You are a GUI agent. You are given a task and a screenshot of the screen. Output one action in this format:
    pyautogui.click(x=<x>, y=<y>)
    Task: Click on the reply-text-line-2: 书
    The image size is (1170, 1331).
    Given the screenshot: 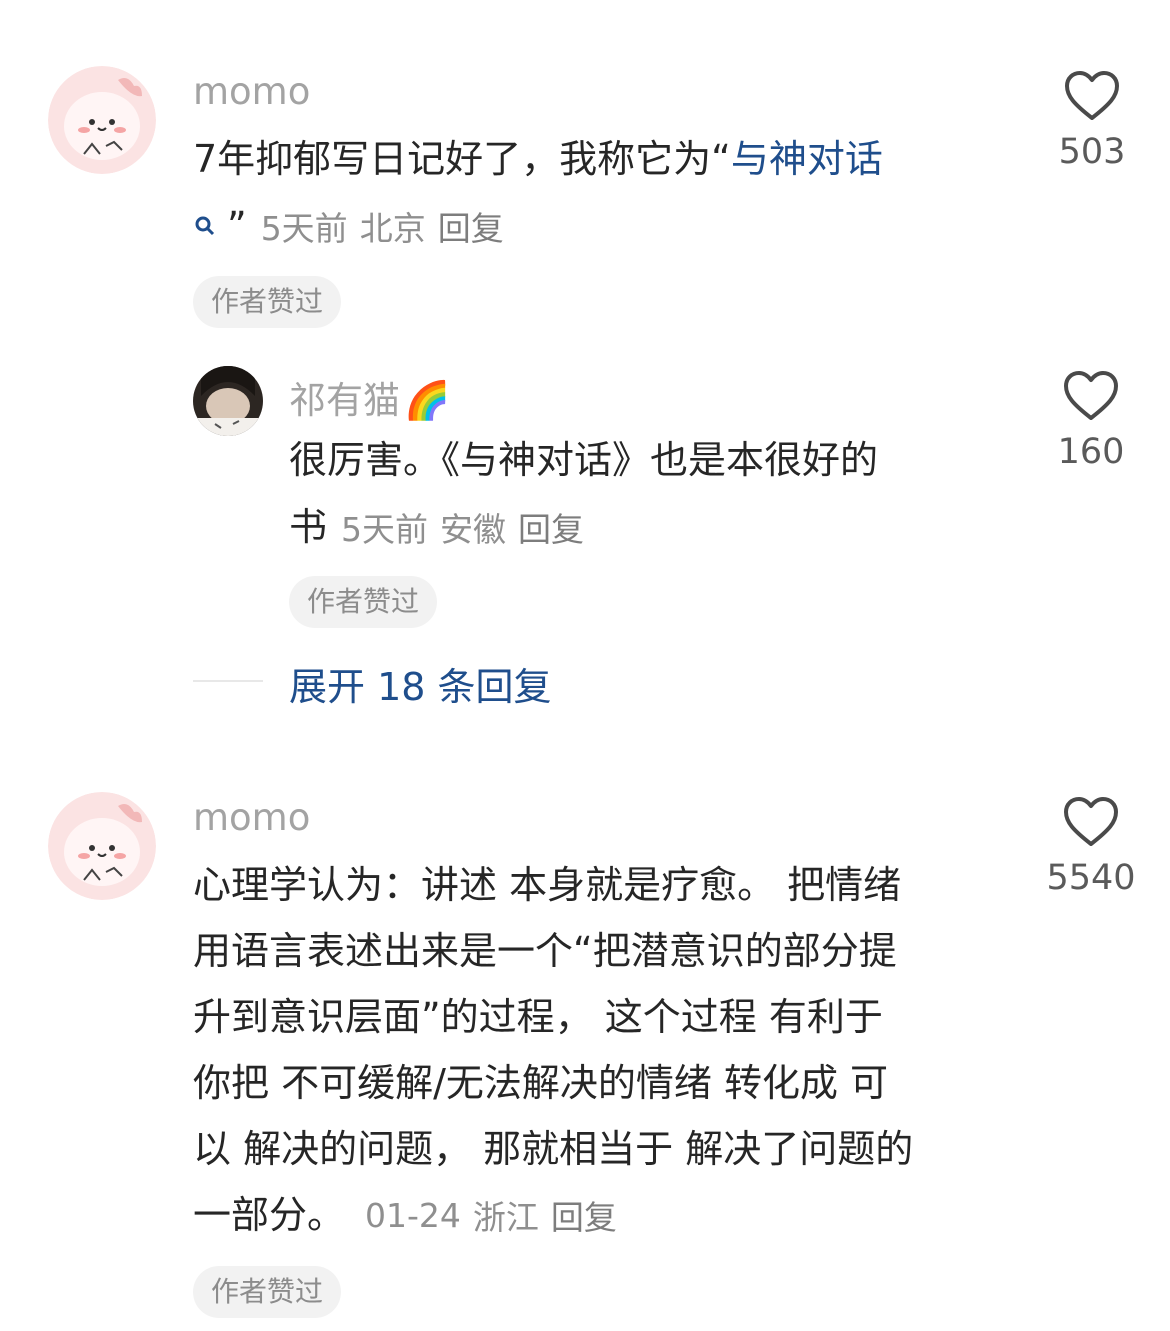 What is the action you would take?
    pyautogui.click(x=308, y=527)
    